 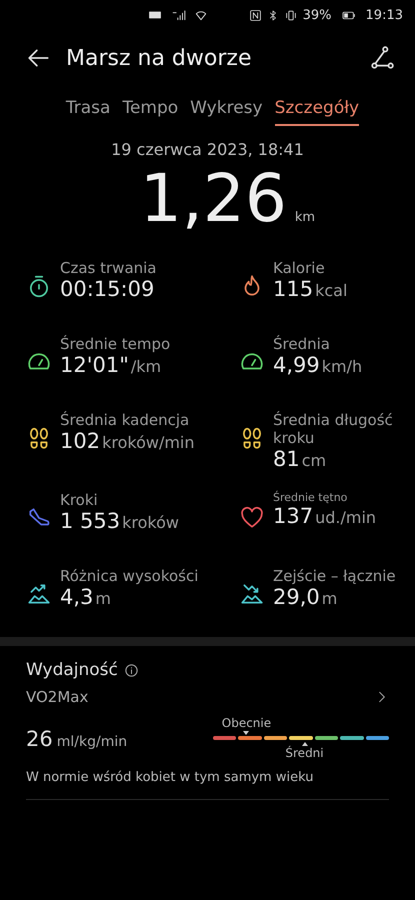 What do you see at coordinates (305, 597) in the screenshot?
I see `metric-value: 29,0 m` at bounding box center [305, 597].